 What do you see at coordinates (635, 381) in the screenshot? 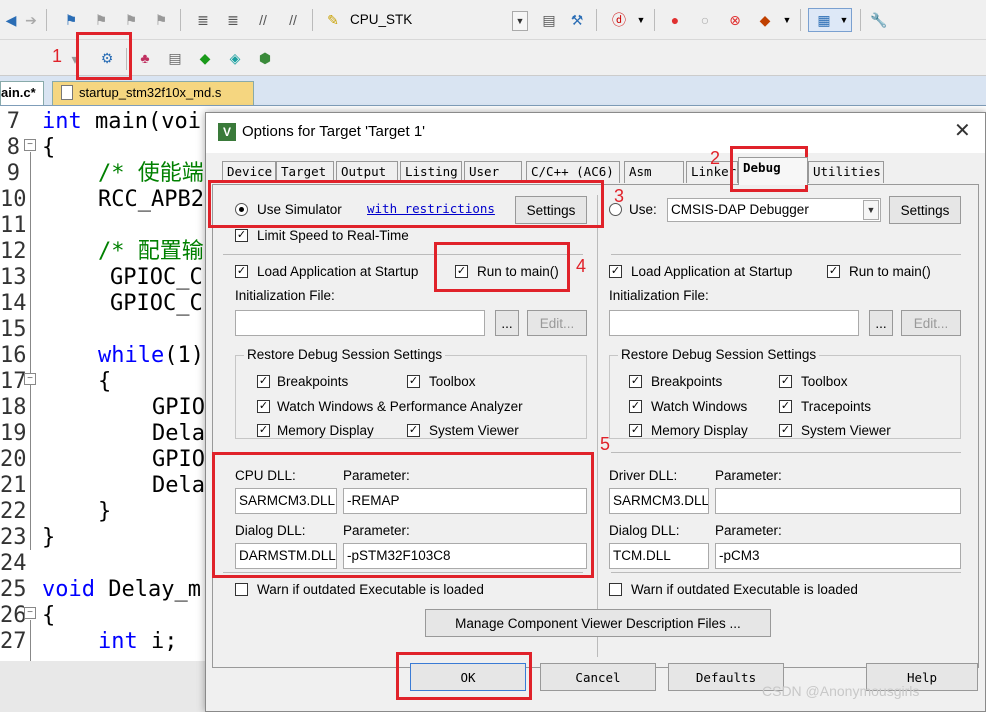
I see `breakpoints-checkbox-right: ✓` at bounding box center [635, 381].